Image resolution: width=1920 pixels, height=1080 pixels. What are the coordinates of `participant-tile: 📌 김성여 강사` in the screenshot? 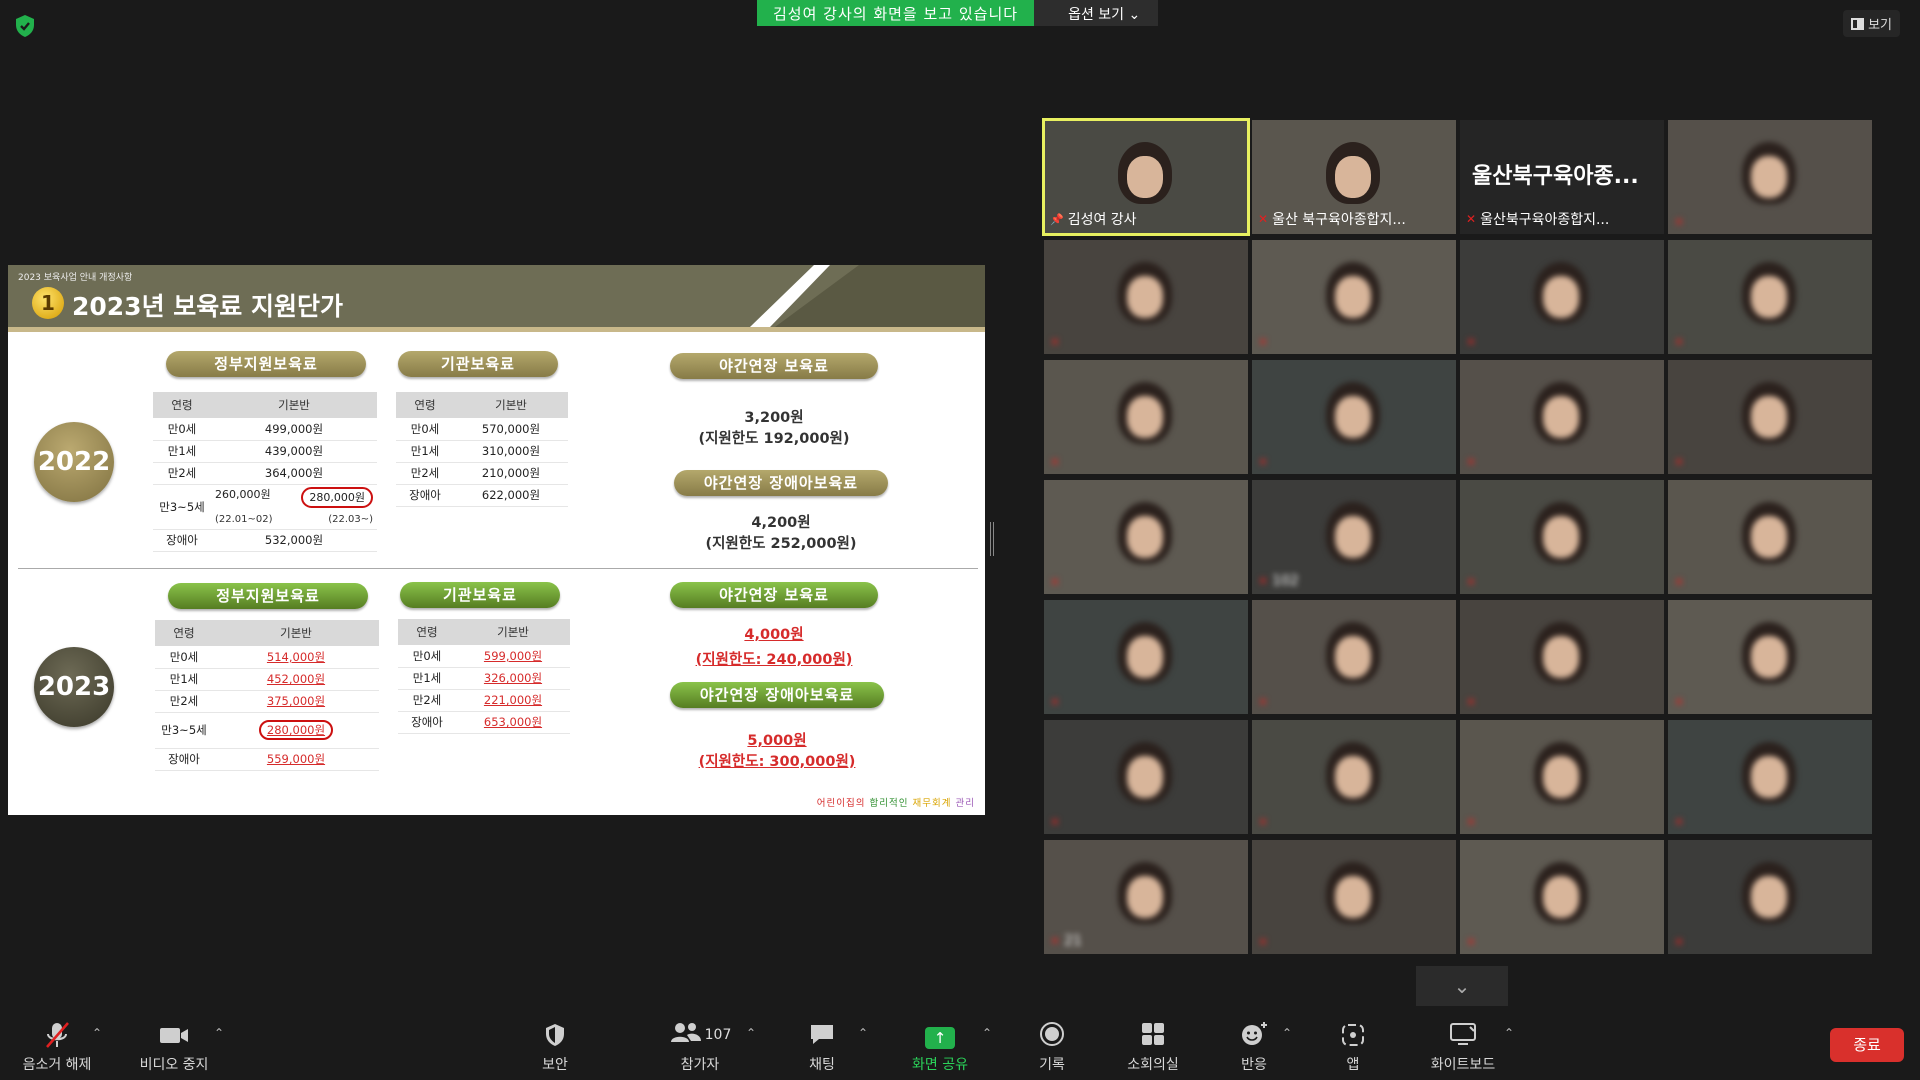 It's located at (1146, 177).